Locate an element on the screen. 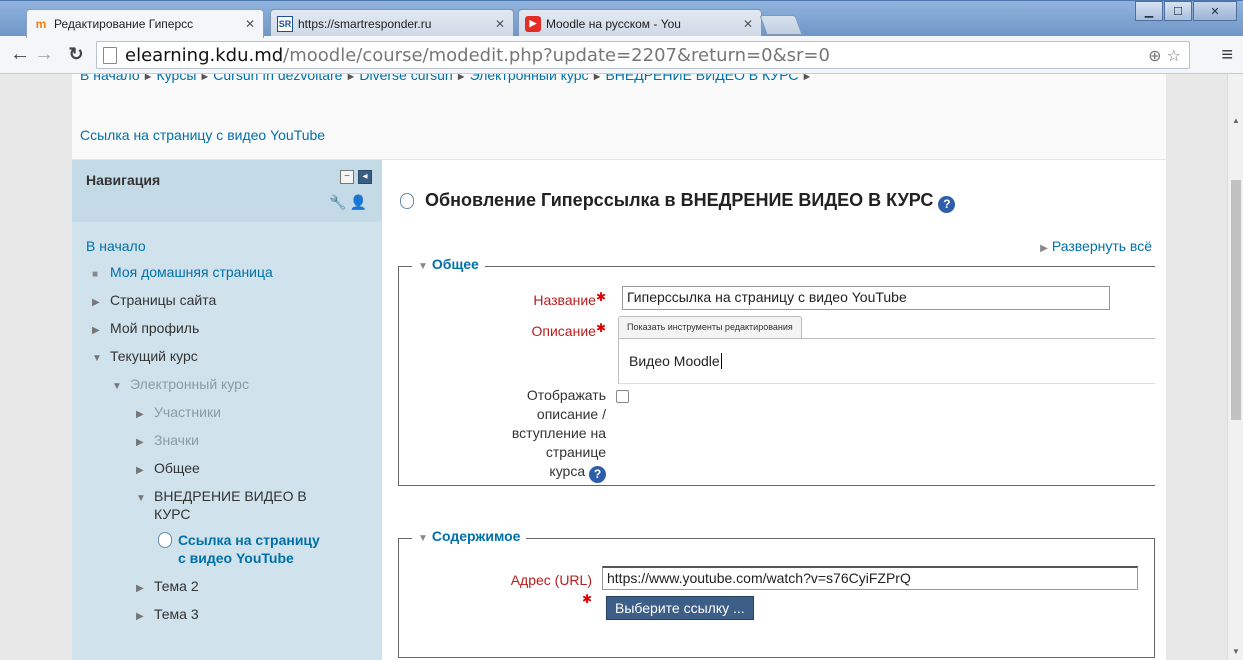 This screenshot has width=1243, height=660. show-description-checkbox is located at coordinates (622, 396).